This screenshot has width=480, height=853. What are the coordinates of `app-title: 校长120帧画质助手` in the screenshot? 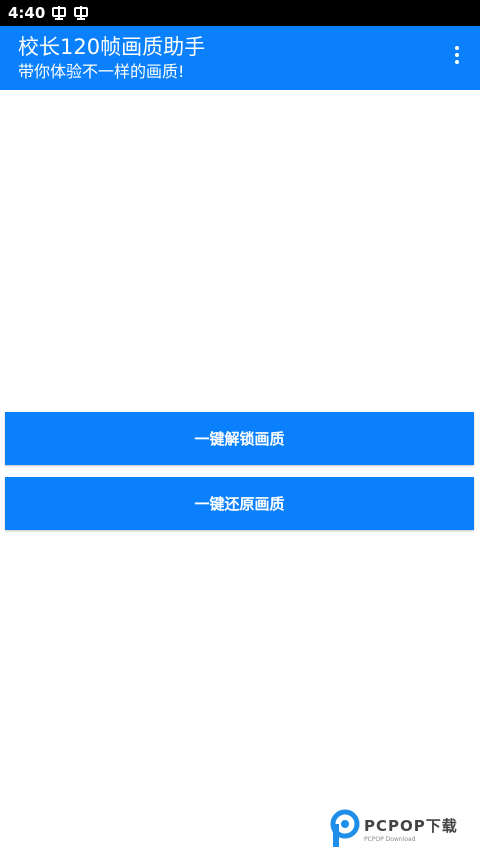 It's located at (112, 47).